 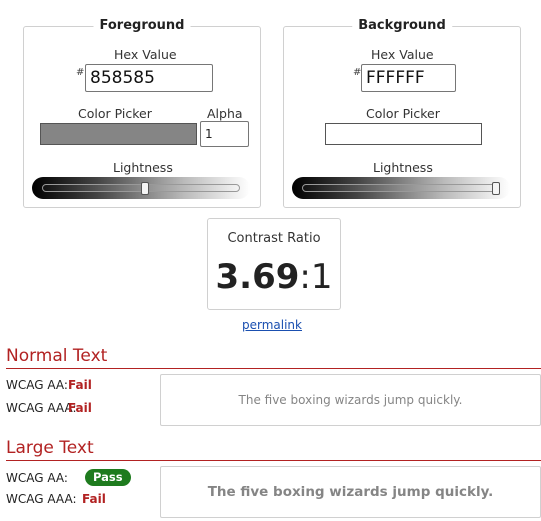 I want to click on background-legend: Background, so click(x=402, y=25).